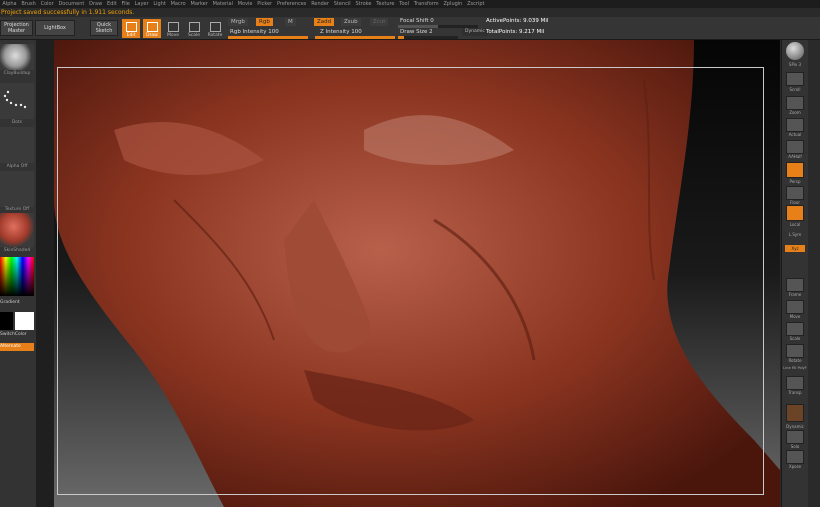 This screenshot has height=507, width=820. I want to click on aahalf-button, so click(795, 147).